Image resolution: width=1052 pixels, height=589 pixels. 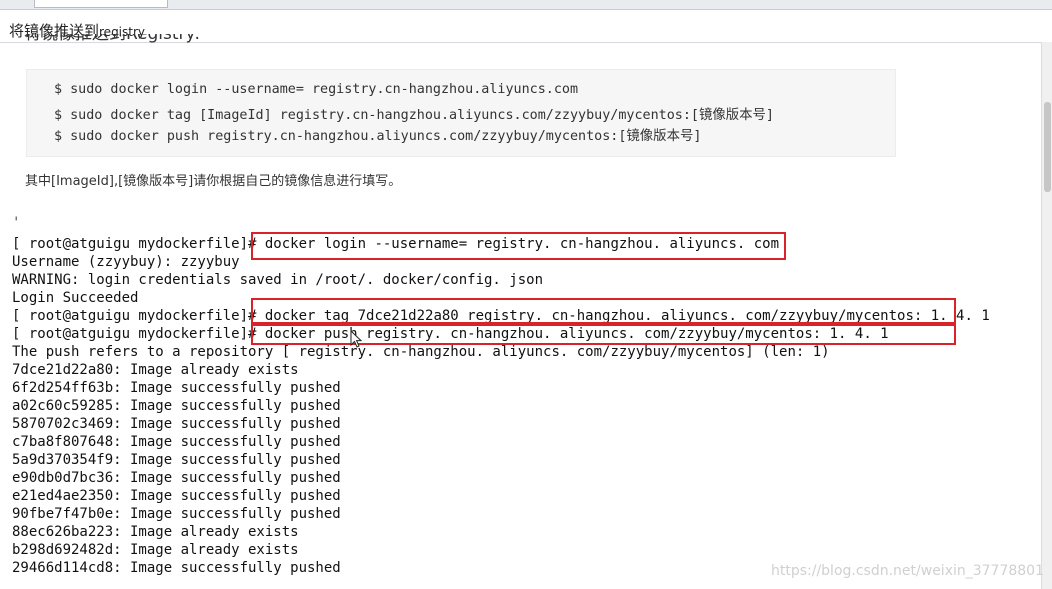 What do you see at coordinates (75, 298) in the screenshot?
I see `terminal-line-login-ok: Login Succeeded` at bounding box center [75, 298].